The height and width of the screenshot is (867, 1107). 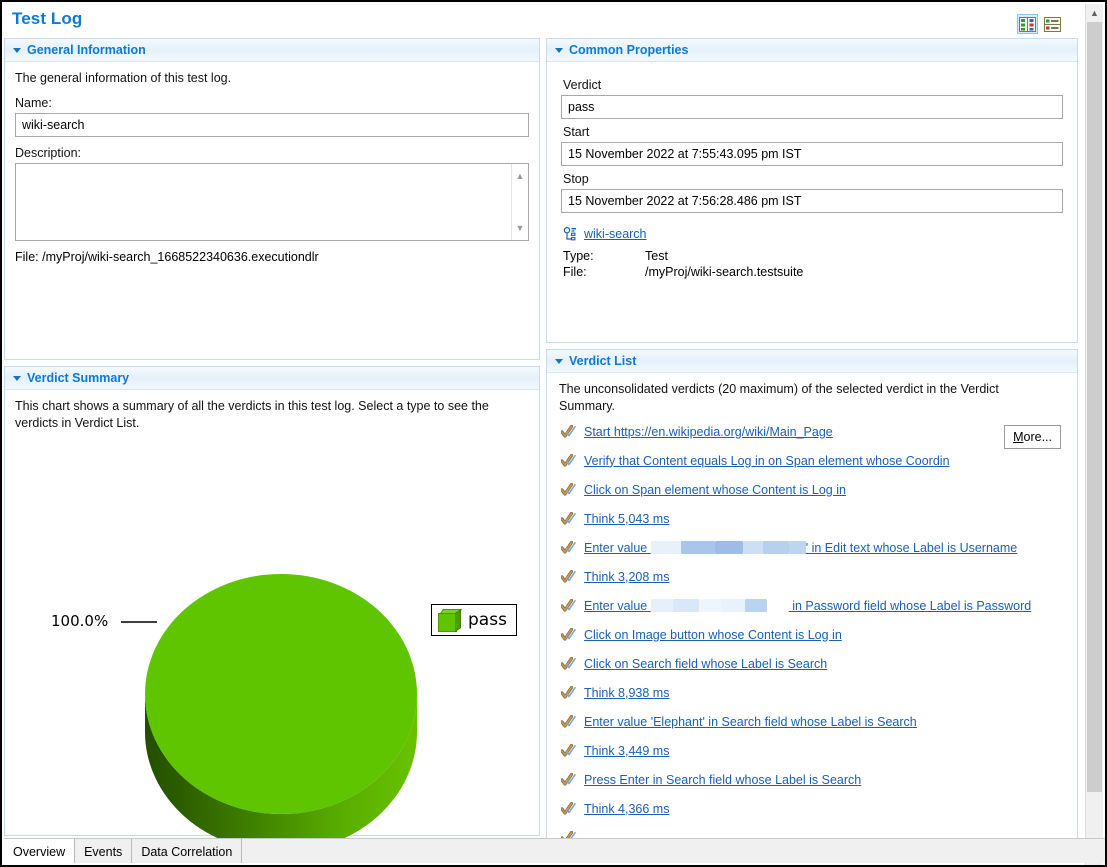 What do you see at coordinates (812, 107) in the screenshot?
I see `verdict-input: pass` at bounding box center [812, 107].